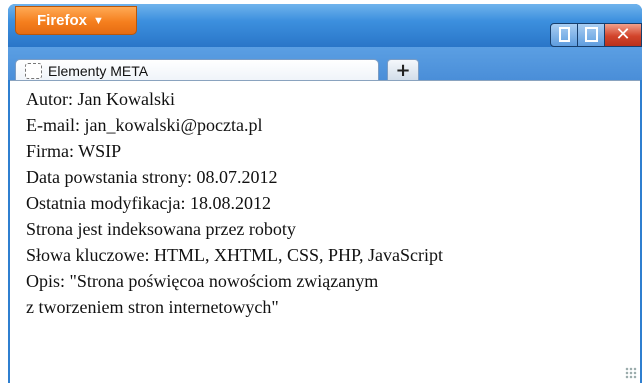 This screenshot has height=383, width=642. I want to click on minimize-button, so click(564, 35).